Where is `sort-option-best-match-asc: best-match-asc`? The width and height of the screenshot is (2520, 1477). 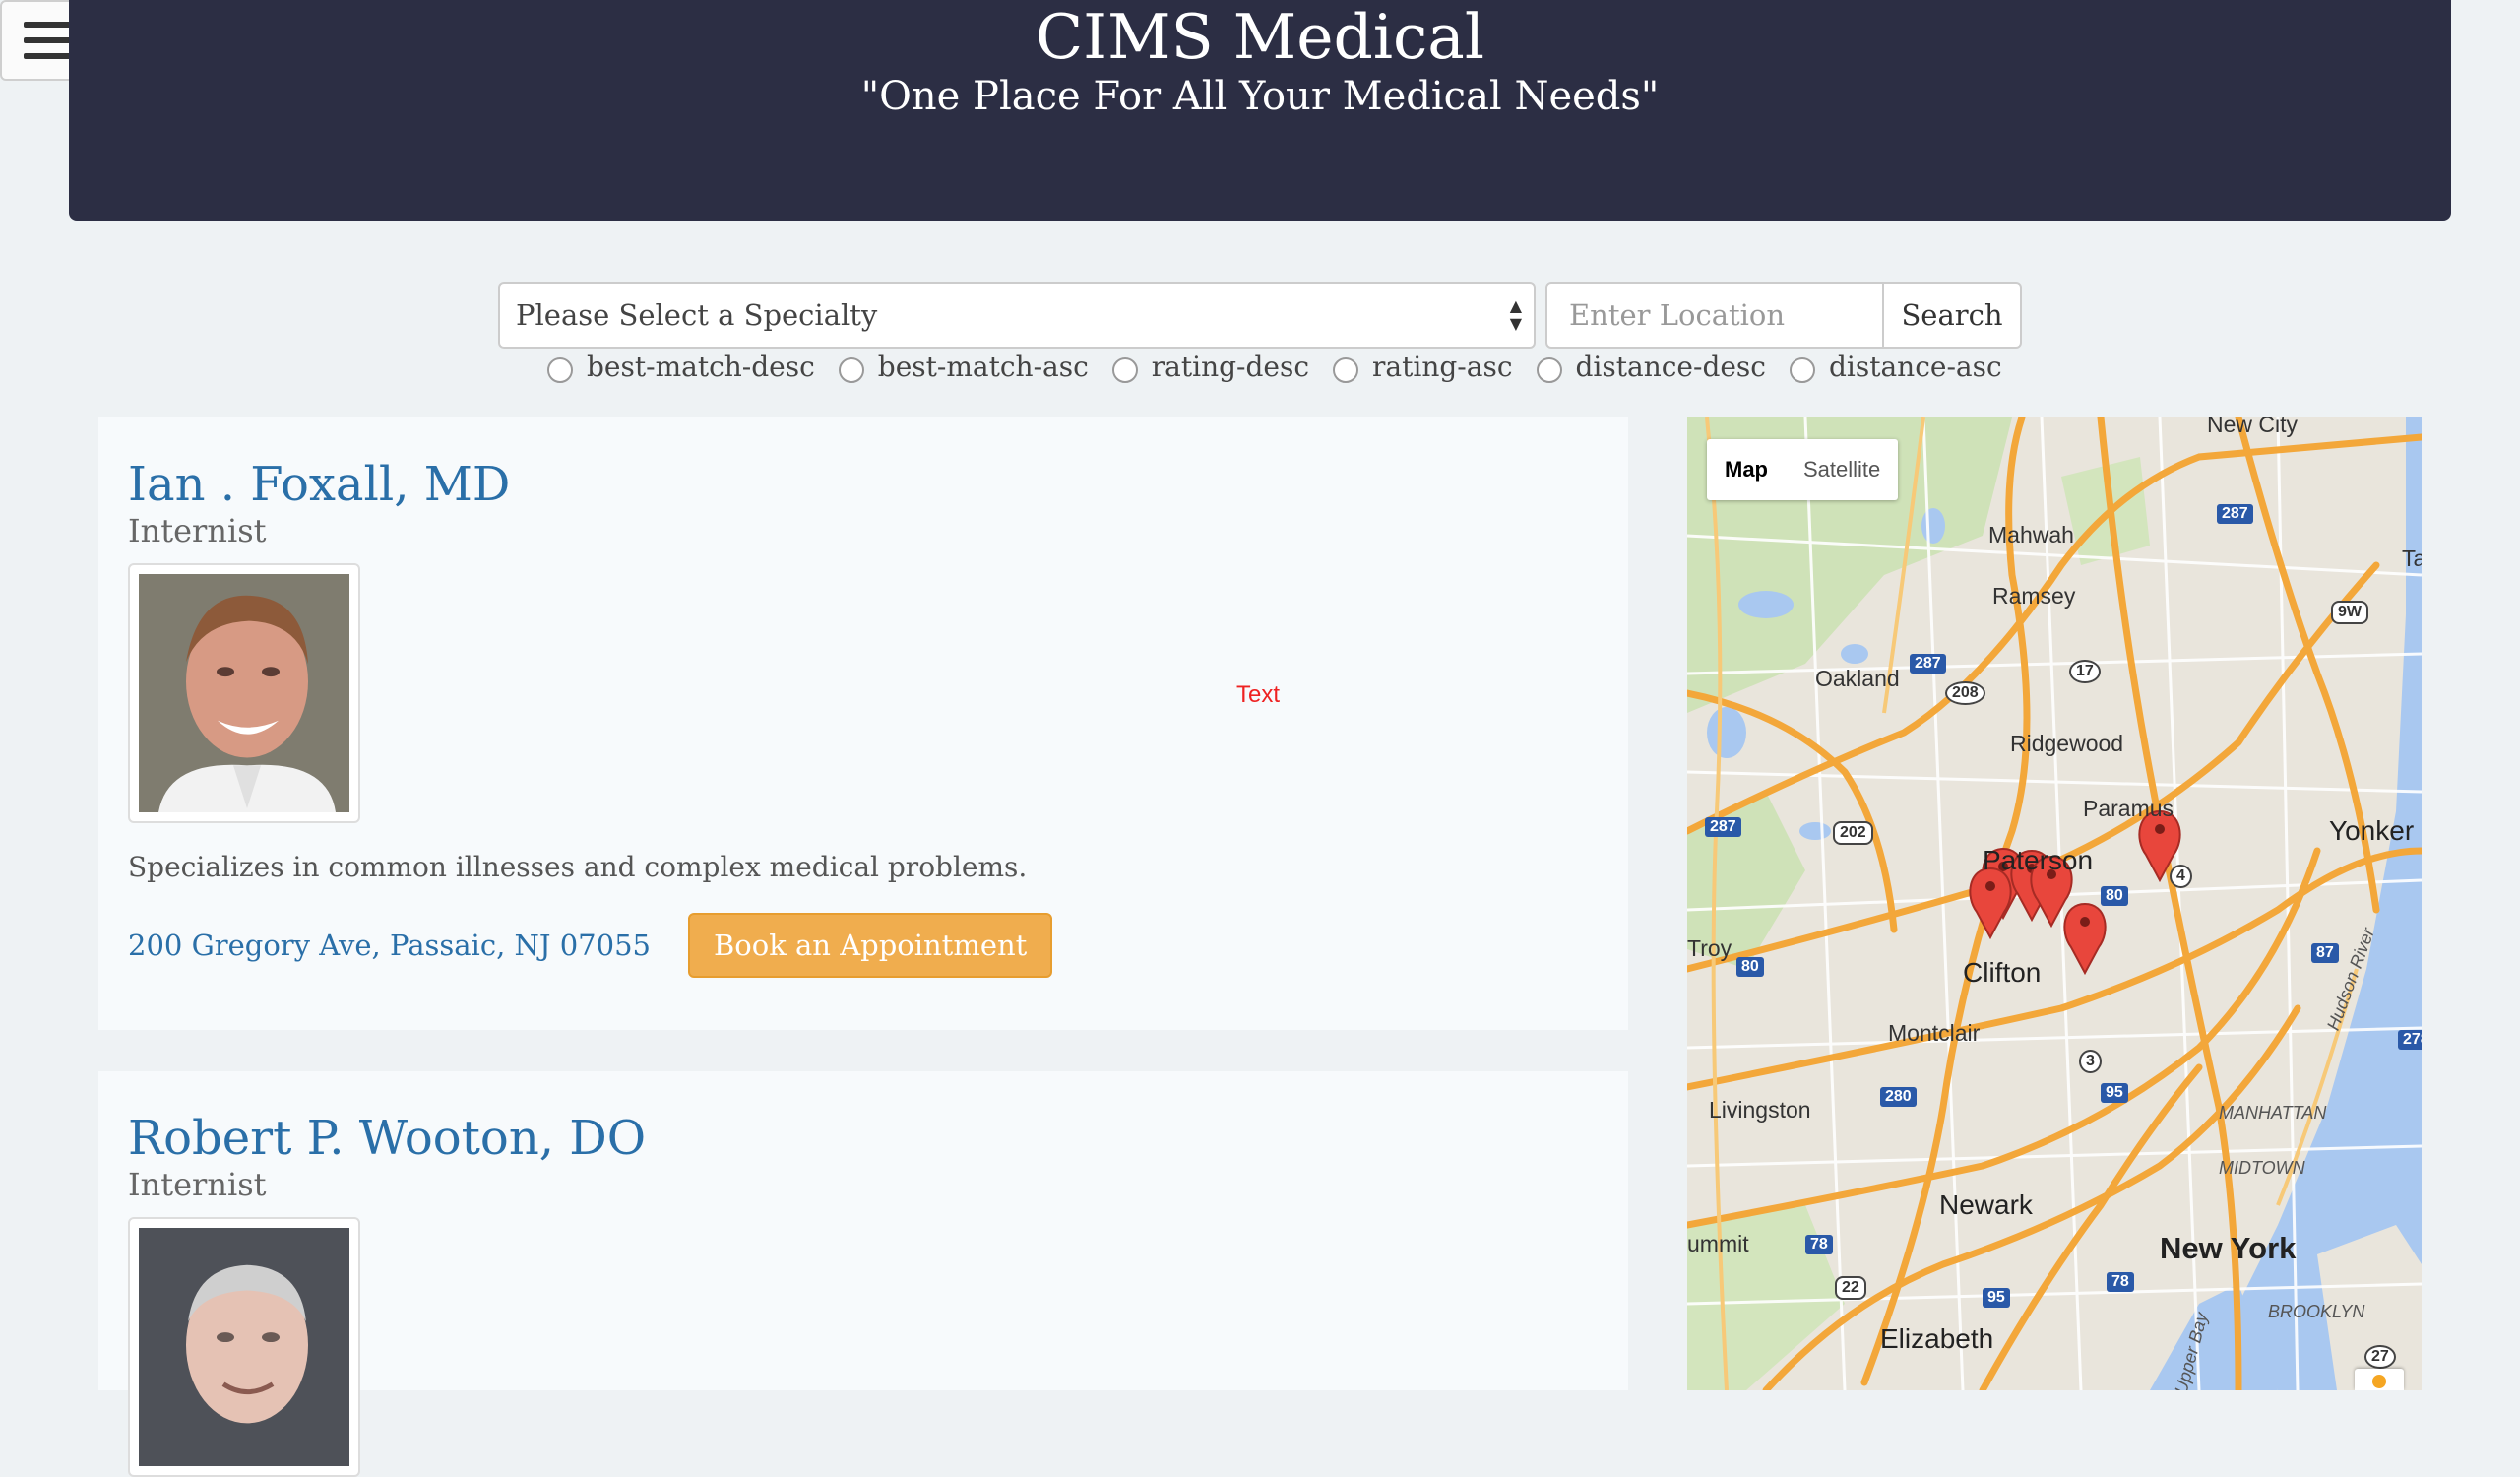 sort-option-best-match-asc: best-match-asc is located at coordinates (963, 367).